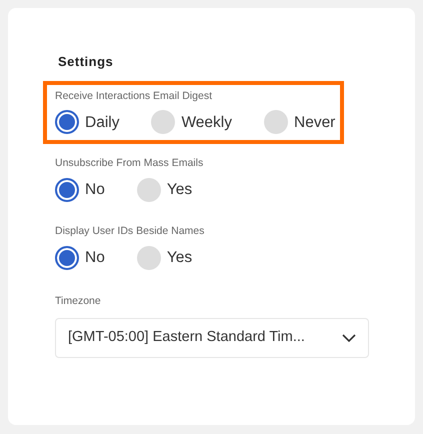  Describe the element at coordinates (78, 301) in the screenshot. I see `field-label: Timezone` at that location.